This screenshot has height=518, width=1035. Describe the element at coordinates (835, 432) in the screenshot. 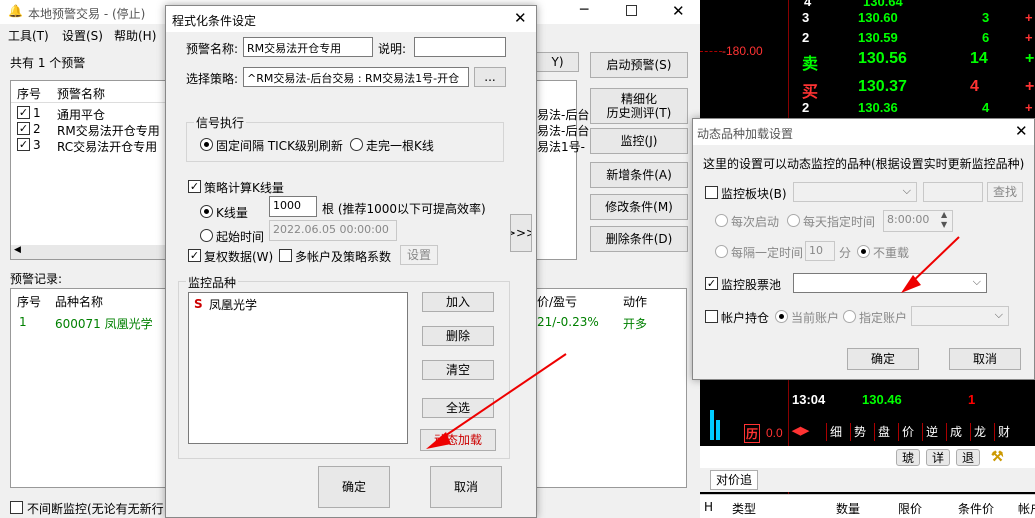

I see `tab-0: 细` at that location.